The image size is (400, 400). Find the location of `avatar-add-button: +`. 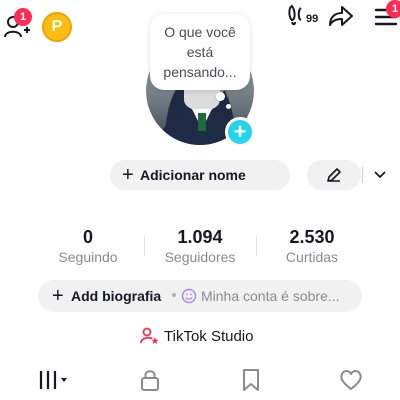

avatar-add-button: + is located at coordinates (240, 132).